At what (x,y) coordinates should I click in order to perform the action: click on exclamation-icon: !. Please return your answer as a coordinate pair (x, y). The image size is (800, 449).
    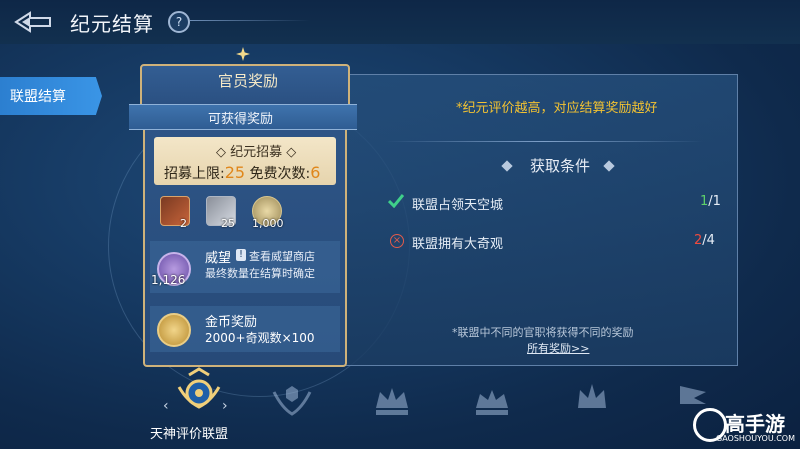
    Looking at the image, I should click on (241, 255).